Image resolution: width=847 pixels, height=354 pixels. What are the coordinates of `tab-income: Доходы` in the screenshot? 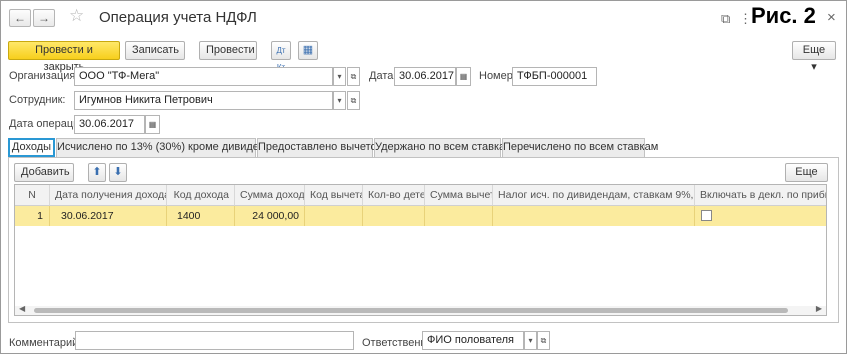 It's located at (31, 147).